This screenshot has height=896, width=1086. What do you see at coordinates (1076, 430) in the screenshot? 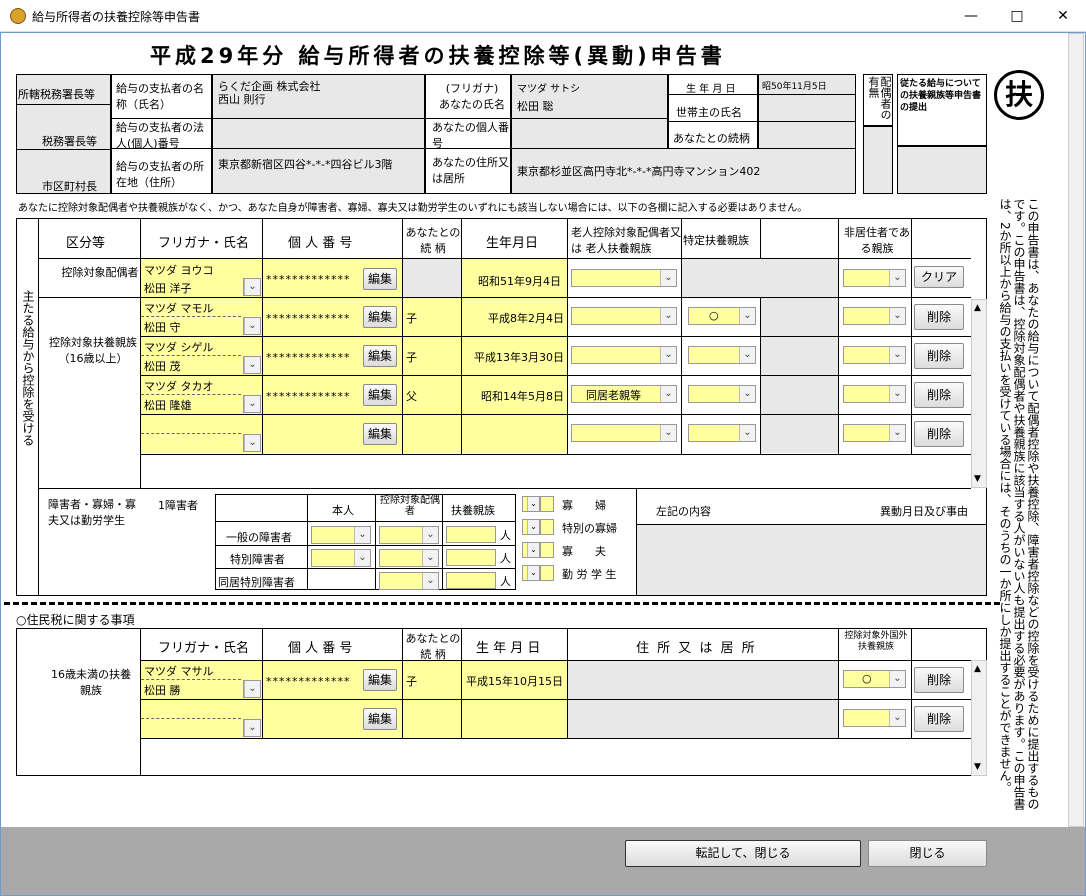
I see `window-scrollbar` at bounding box center [1076, 430].